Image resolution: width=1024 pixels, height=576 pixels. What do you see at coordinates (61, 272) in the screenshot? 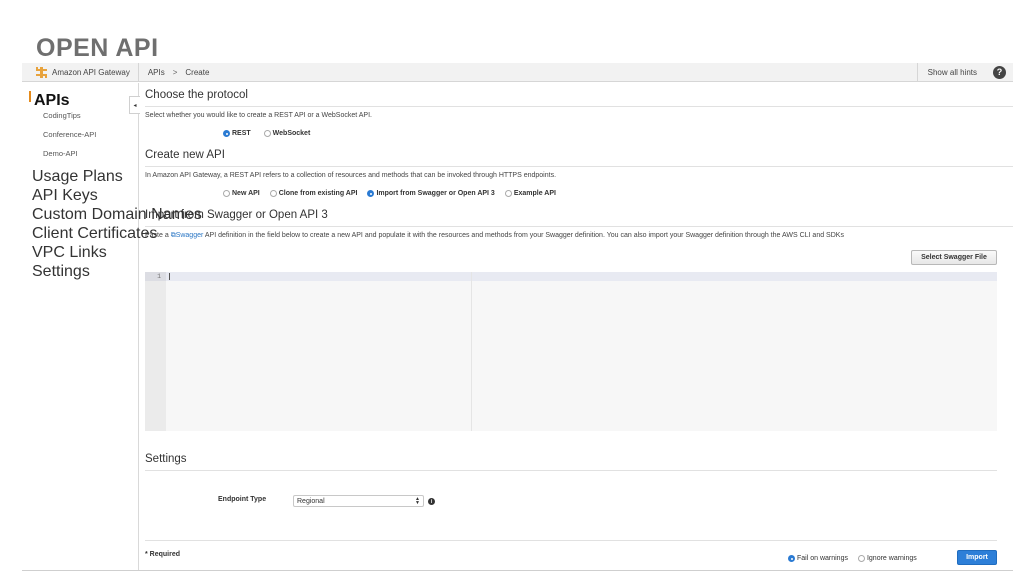
I see `sidebar-item-settings: Settings` at bounding box center [61, 272].